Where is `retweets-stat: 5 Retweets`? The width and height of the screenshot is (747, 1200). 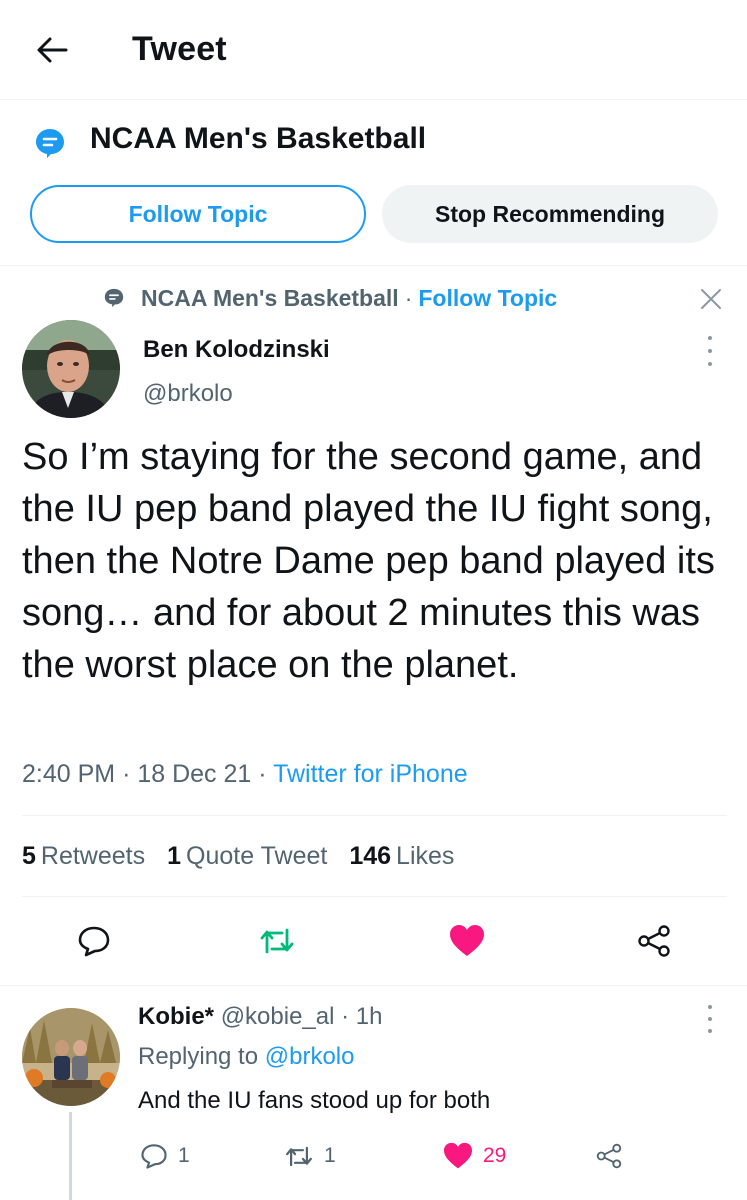
retweets-stat: 5 Retweets is located at coordinates (83, 856).